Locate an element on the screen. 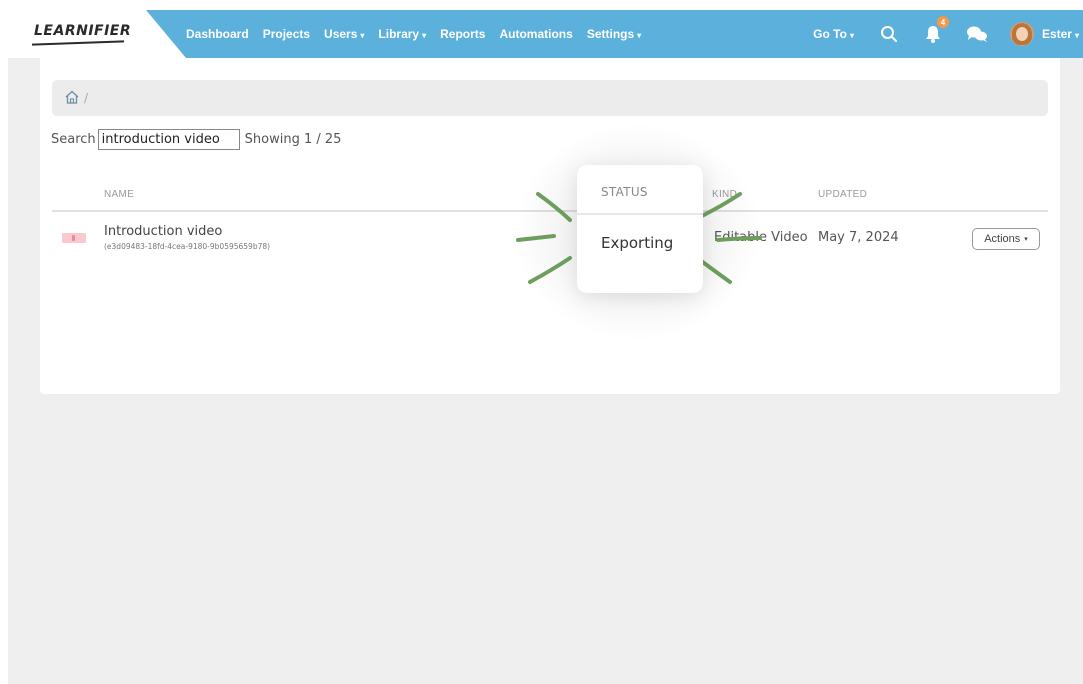 This screenshot has height=684, width=1083. search-row: Search Showing 1 / 25 is located at coordinates (196, 139).